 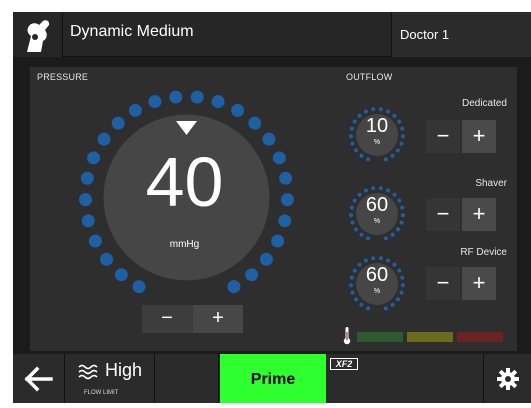 What do you see at coordinates (443, 283) in the screenshot?
I see `rf-device-decrease-button: −` at bounding box center [443, 283].